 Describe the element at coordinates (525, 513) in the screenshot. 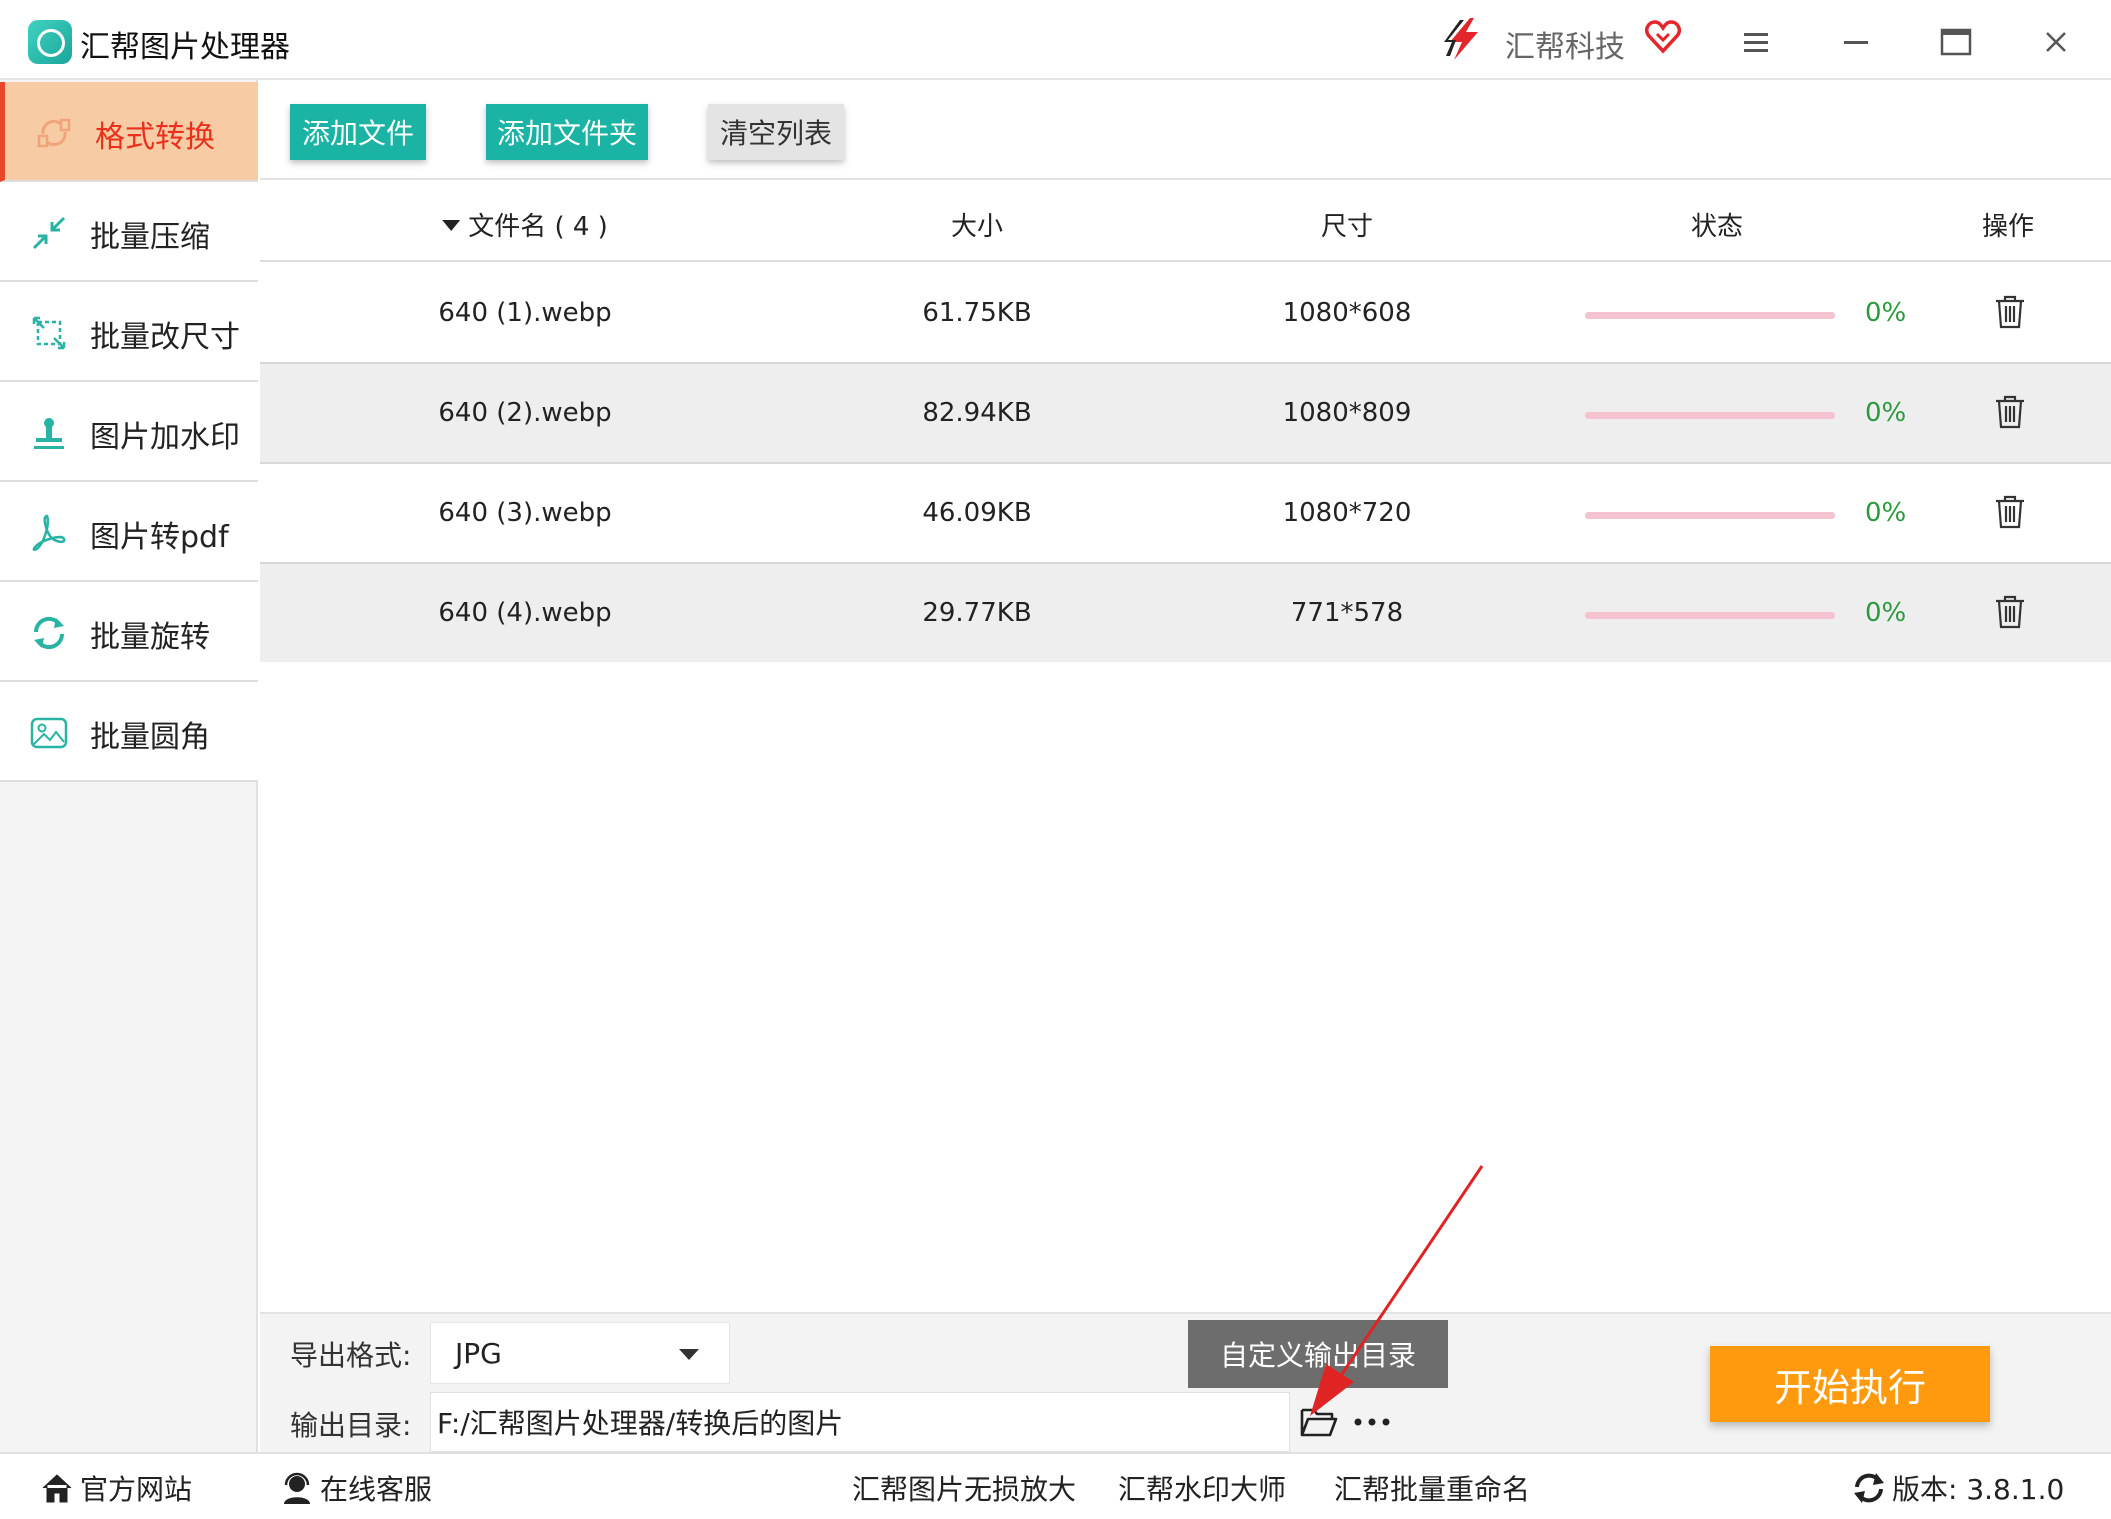

I see `file-name: 640 (3).webp` at that location.